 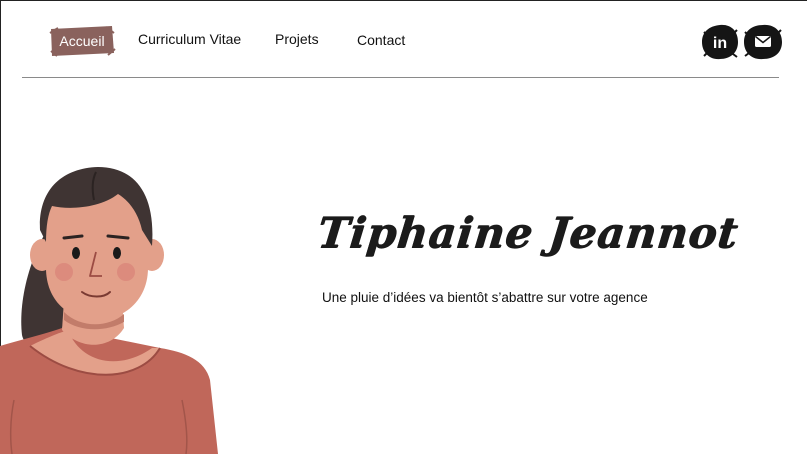 What do you see at coordinates (76, 253) in the screenshot?
I see `left-eye` at bounding box center [76, 253].